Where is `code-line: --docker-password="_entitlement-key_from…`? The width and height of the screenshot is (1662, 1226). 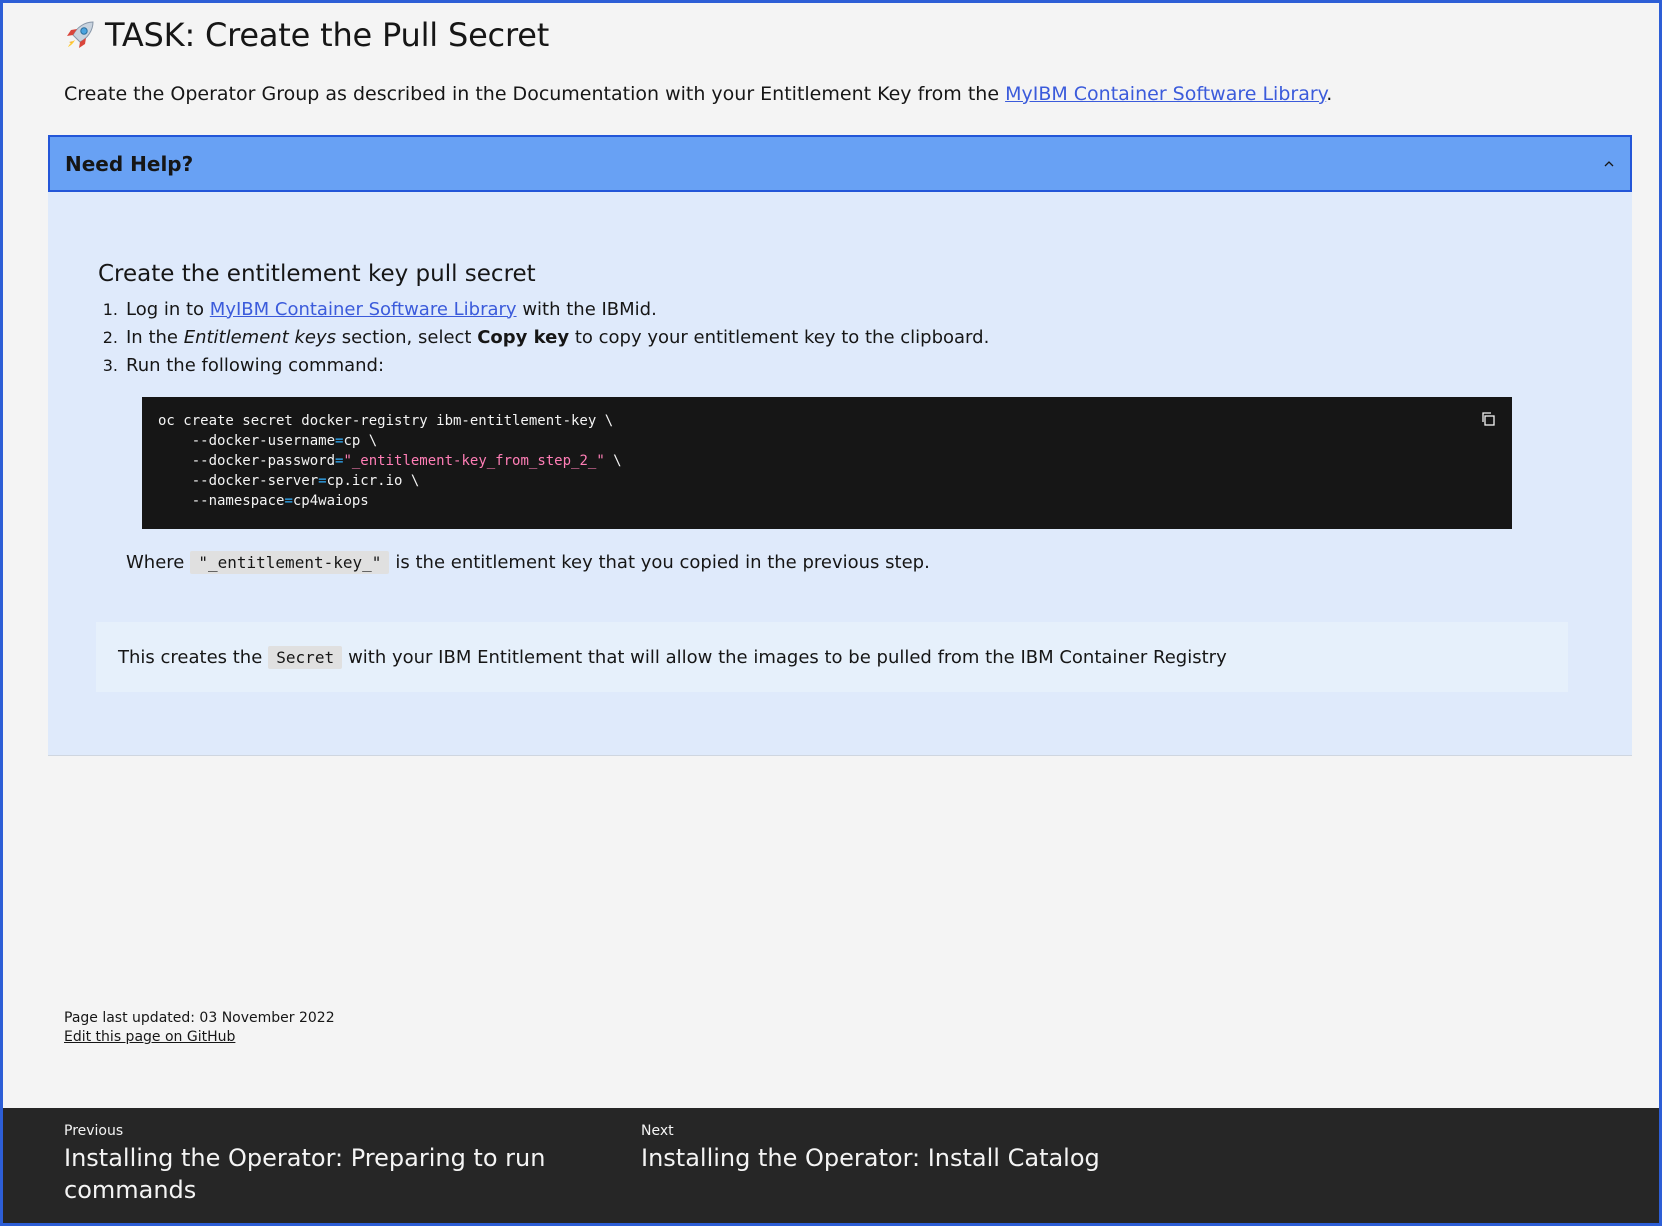 code-line: --docker-password="_entitlement-key_from… is located at coordinates (390, 461).